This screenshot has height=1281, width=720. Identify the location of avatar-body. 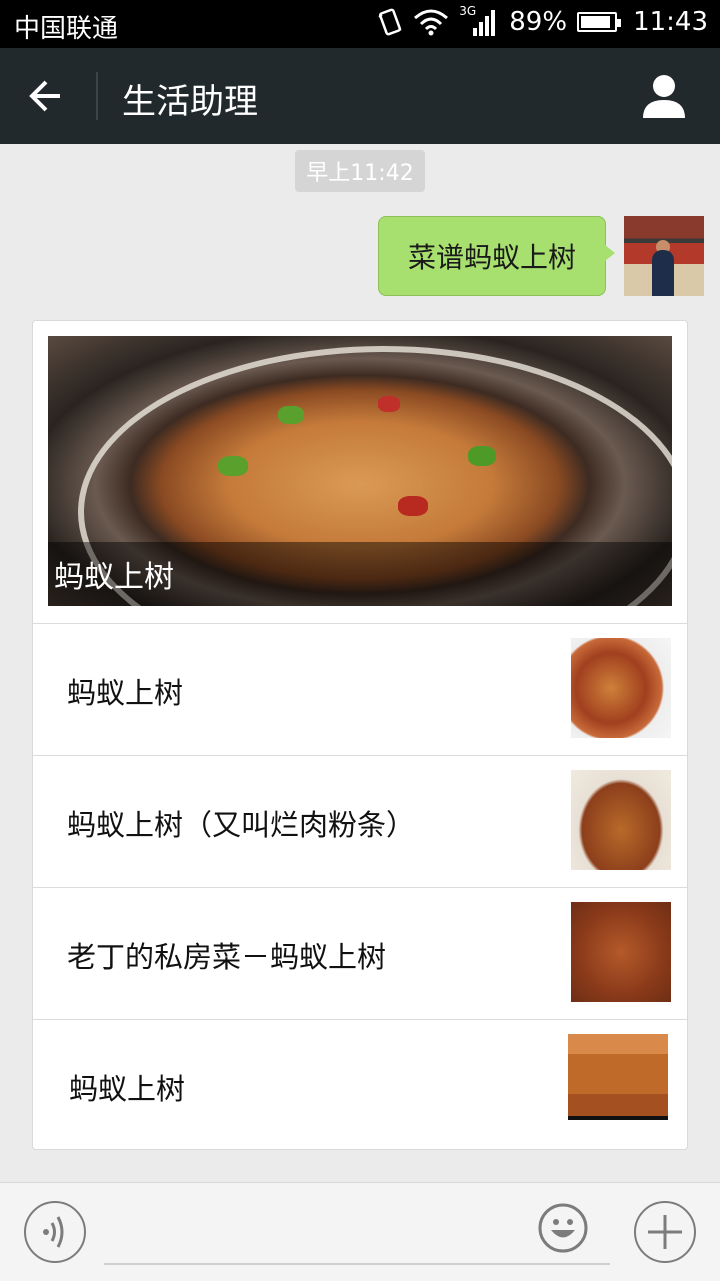
(663, 273).